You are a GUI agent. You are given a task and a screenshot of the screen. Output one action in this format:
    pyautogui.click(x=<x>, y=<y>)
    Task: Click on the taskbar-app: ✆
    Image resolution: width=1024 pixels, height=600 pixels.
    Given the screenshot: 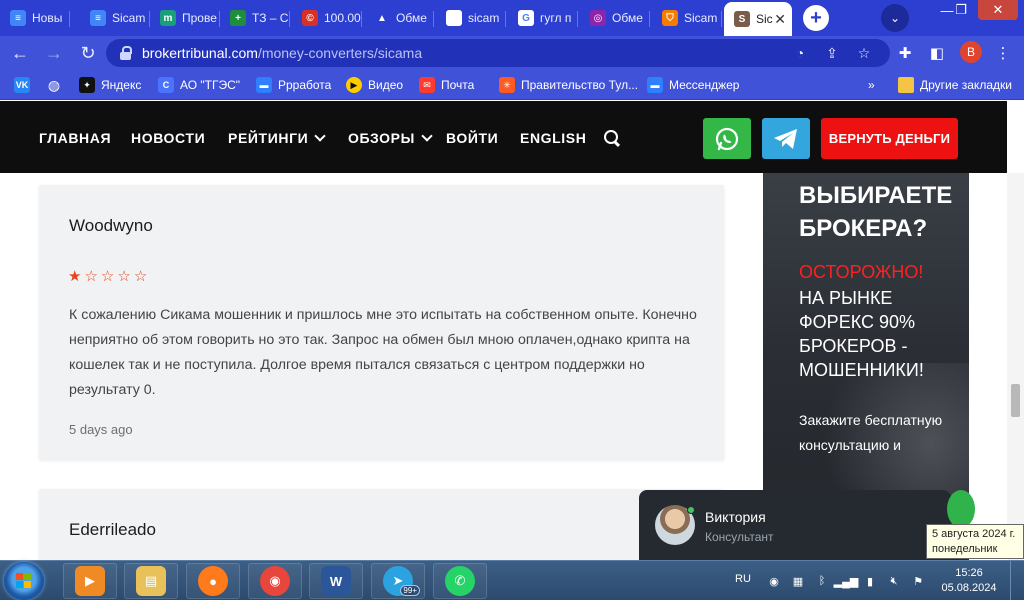 What is the action you would take?
    pyautogui.click(x=460, y=581)
    